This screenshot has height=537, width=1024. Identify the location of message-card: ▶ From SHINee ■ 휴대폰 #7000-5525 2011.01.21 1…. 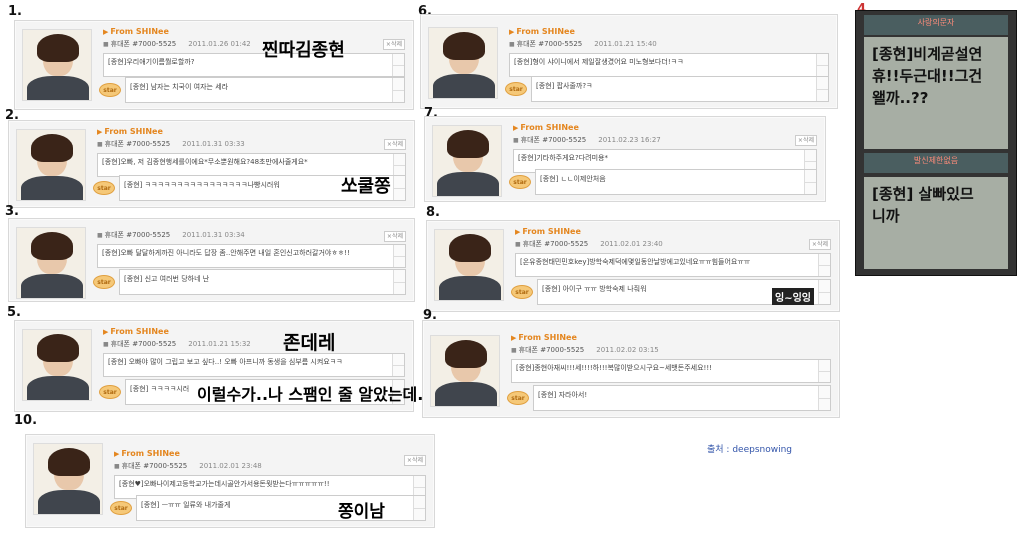
(629, 61).